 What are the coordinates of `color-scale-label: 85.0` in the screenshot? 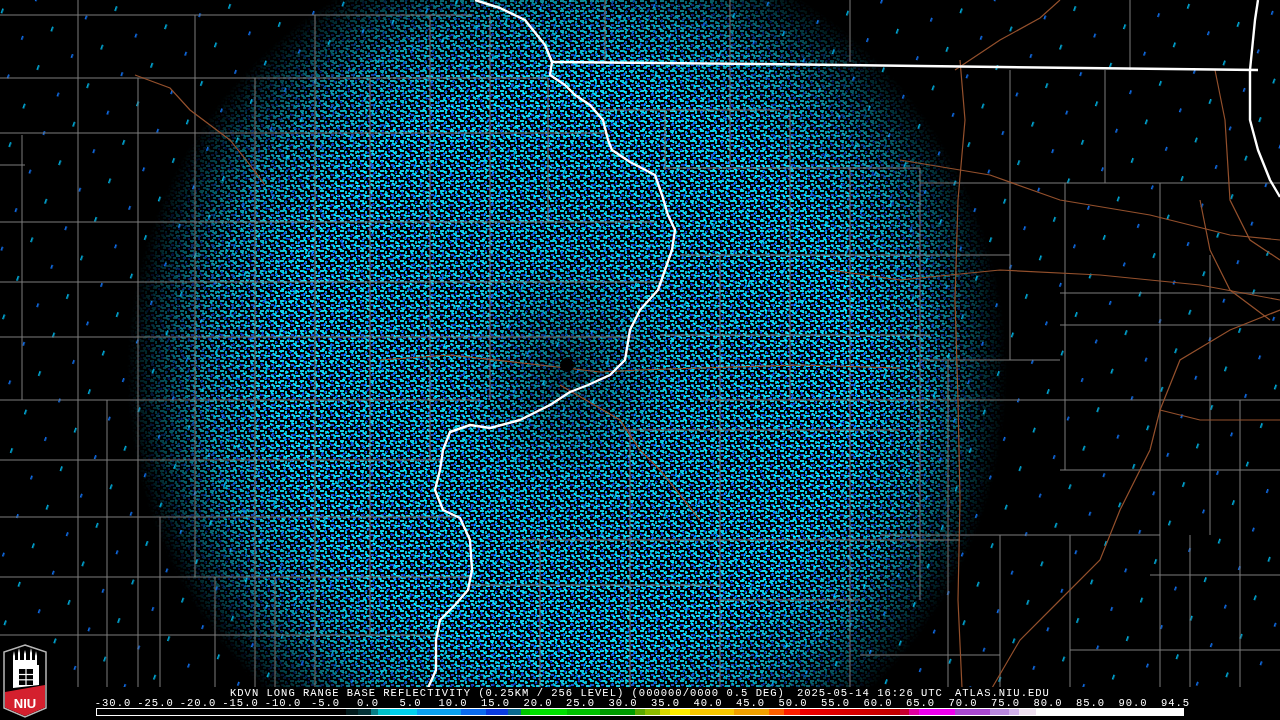 It's located at (1090, 703).